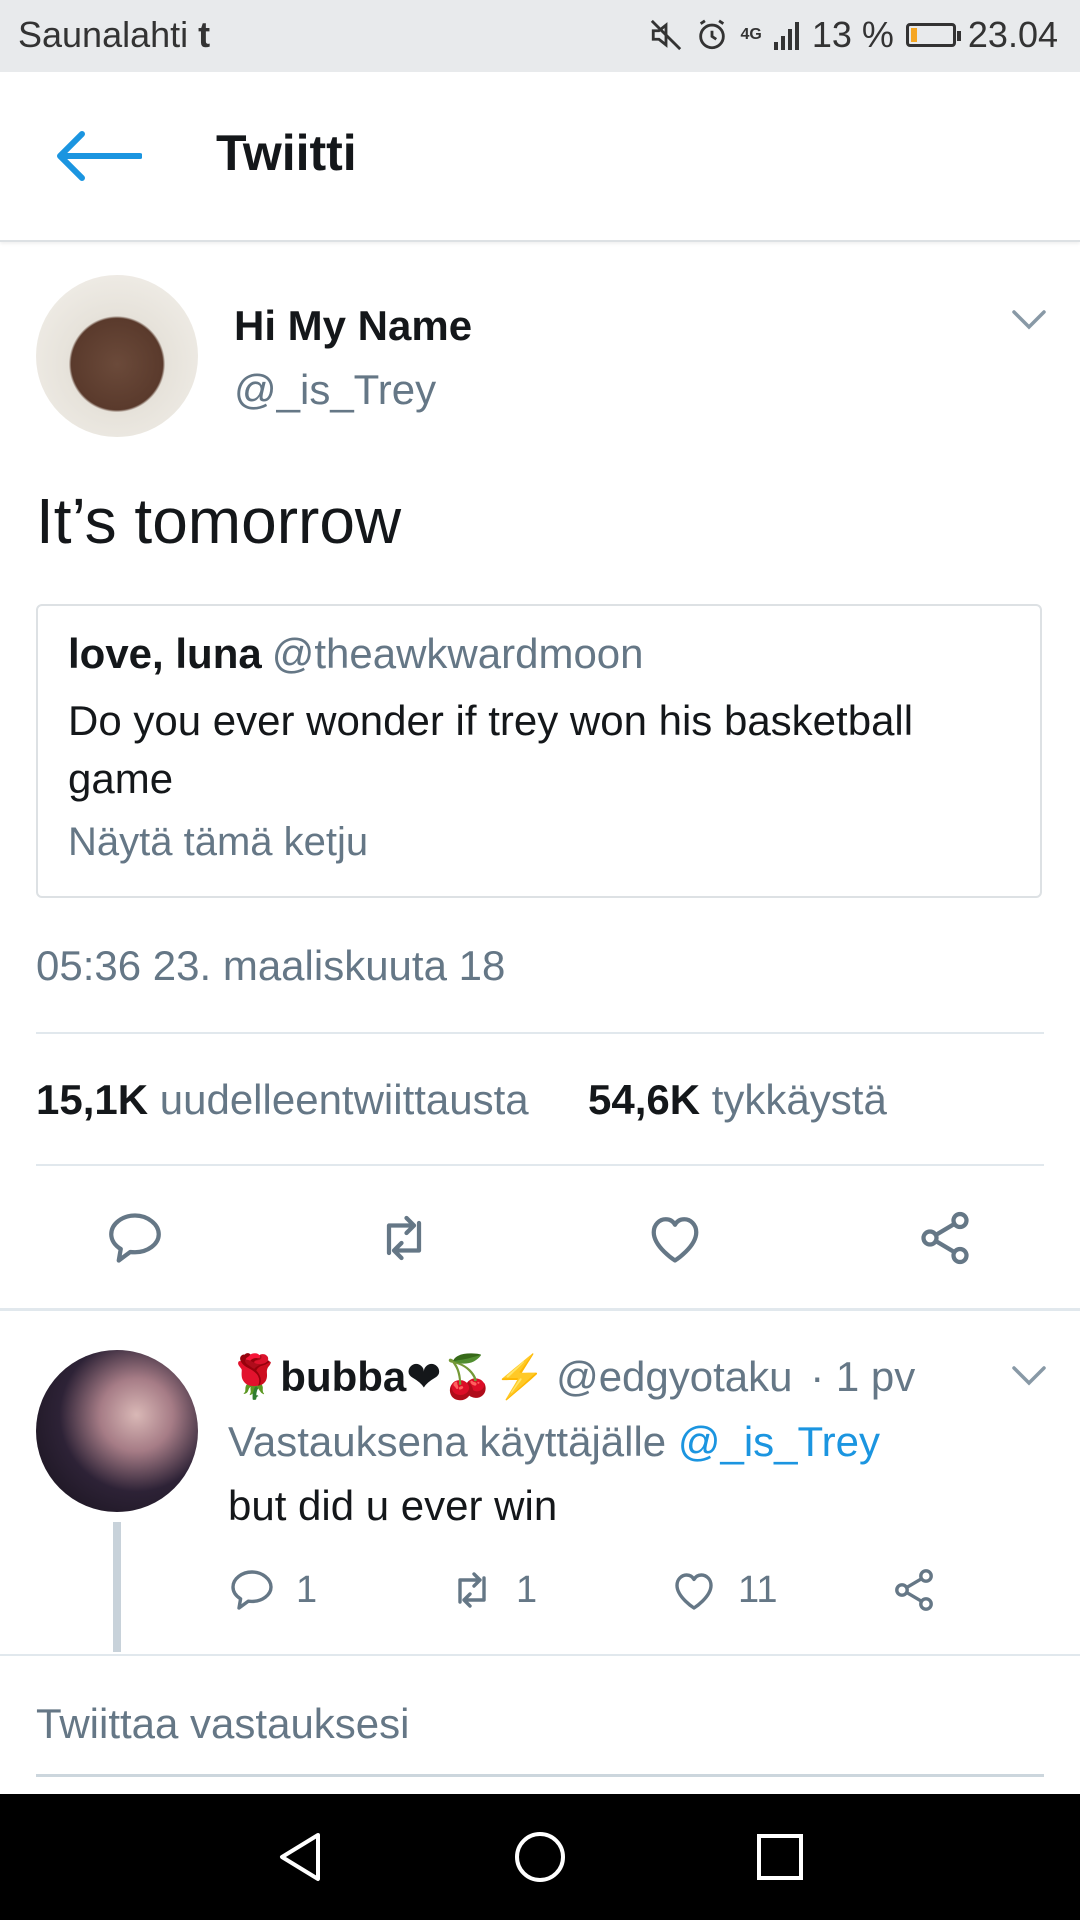 This screenshot has height=1920, width=1080. What do you see at coordinates (254, 1376) in the screenshot?
I see `reply-name-emoji: 🌹` at bounding box center [254, 1376].